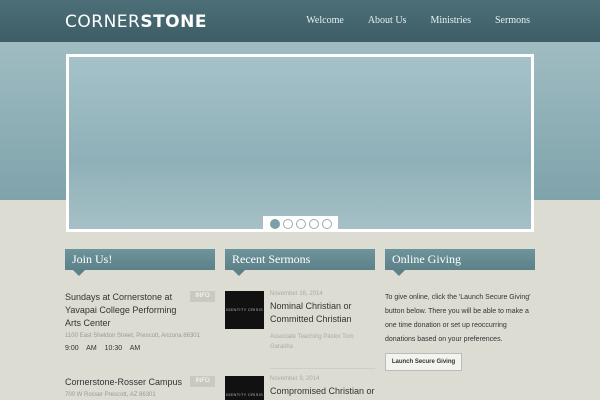  Describe the element at coordinates (322, 391) in the screenshot. I see `sermon-title: Compromised Christian or` at that location.